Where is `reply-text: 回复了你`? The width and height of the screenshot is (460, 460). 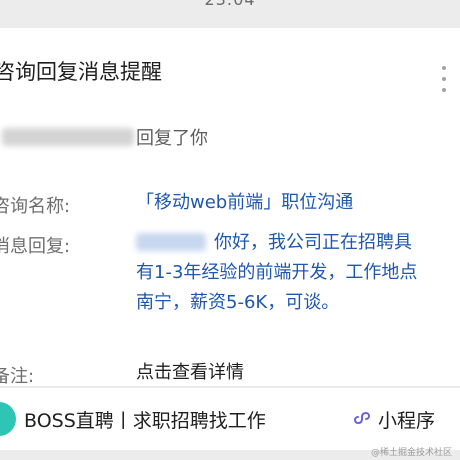 reply-text: 回复了你 is located at coordinates (172, 138).